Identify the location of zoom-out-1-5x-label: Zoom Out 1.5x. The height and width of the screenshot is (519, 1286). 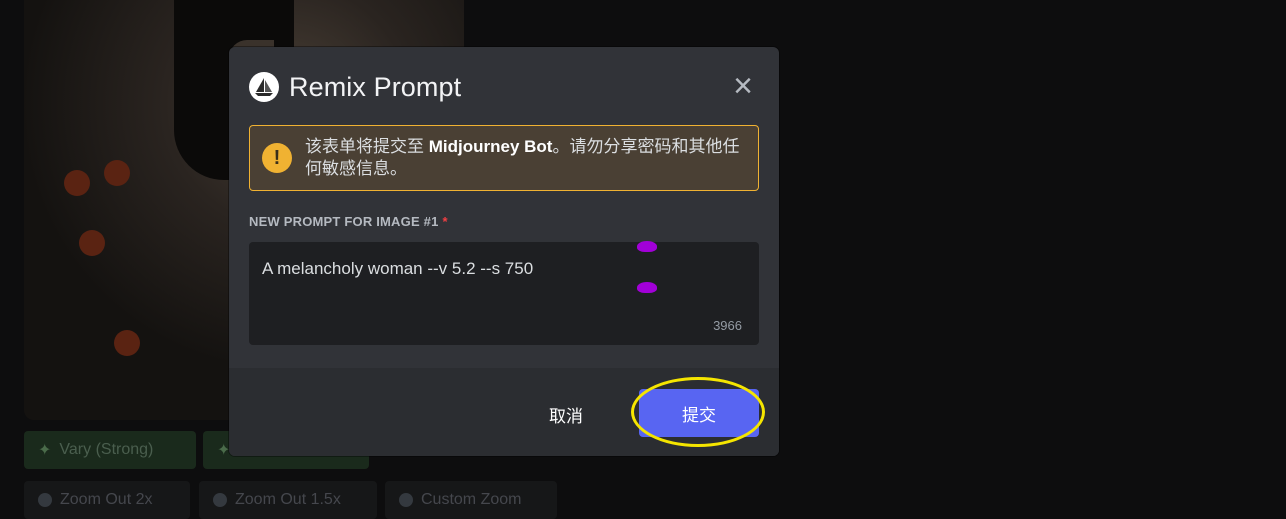
(288, 499).